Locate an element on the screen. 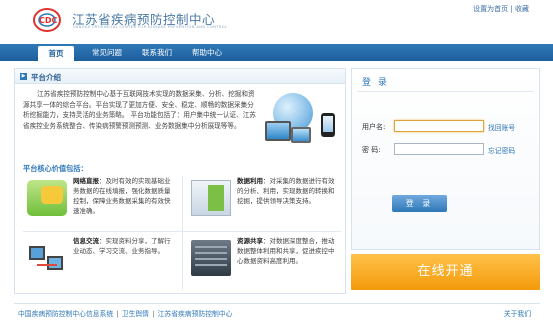 Image resolution: width=553 pixels, height=331 pixels. nav-item-home: 首页 is located at coordinates (56, 53).